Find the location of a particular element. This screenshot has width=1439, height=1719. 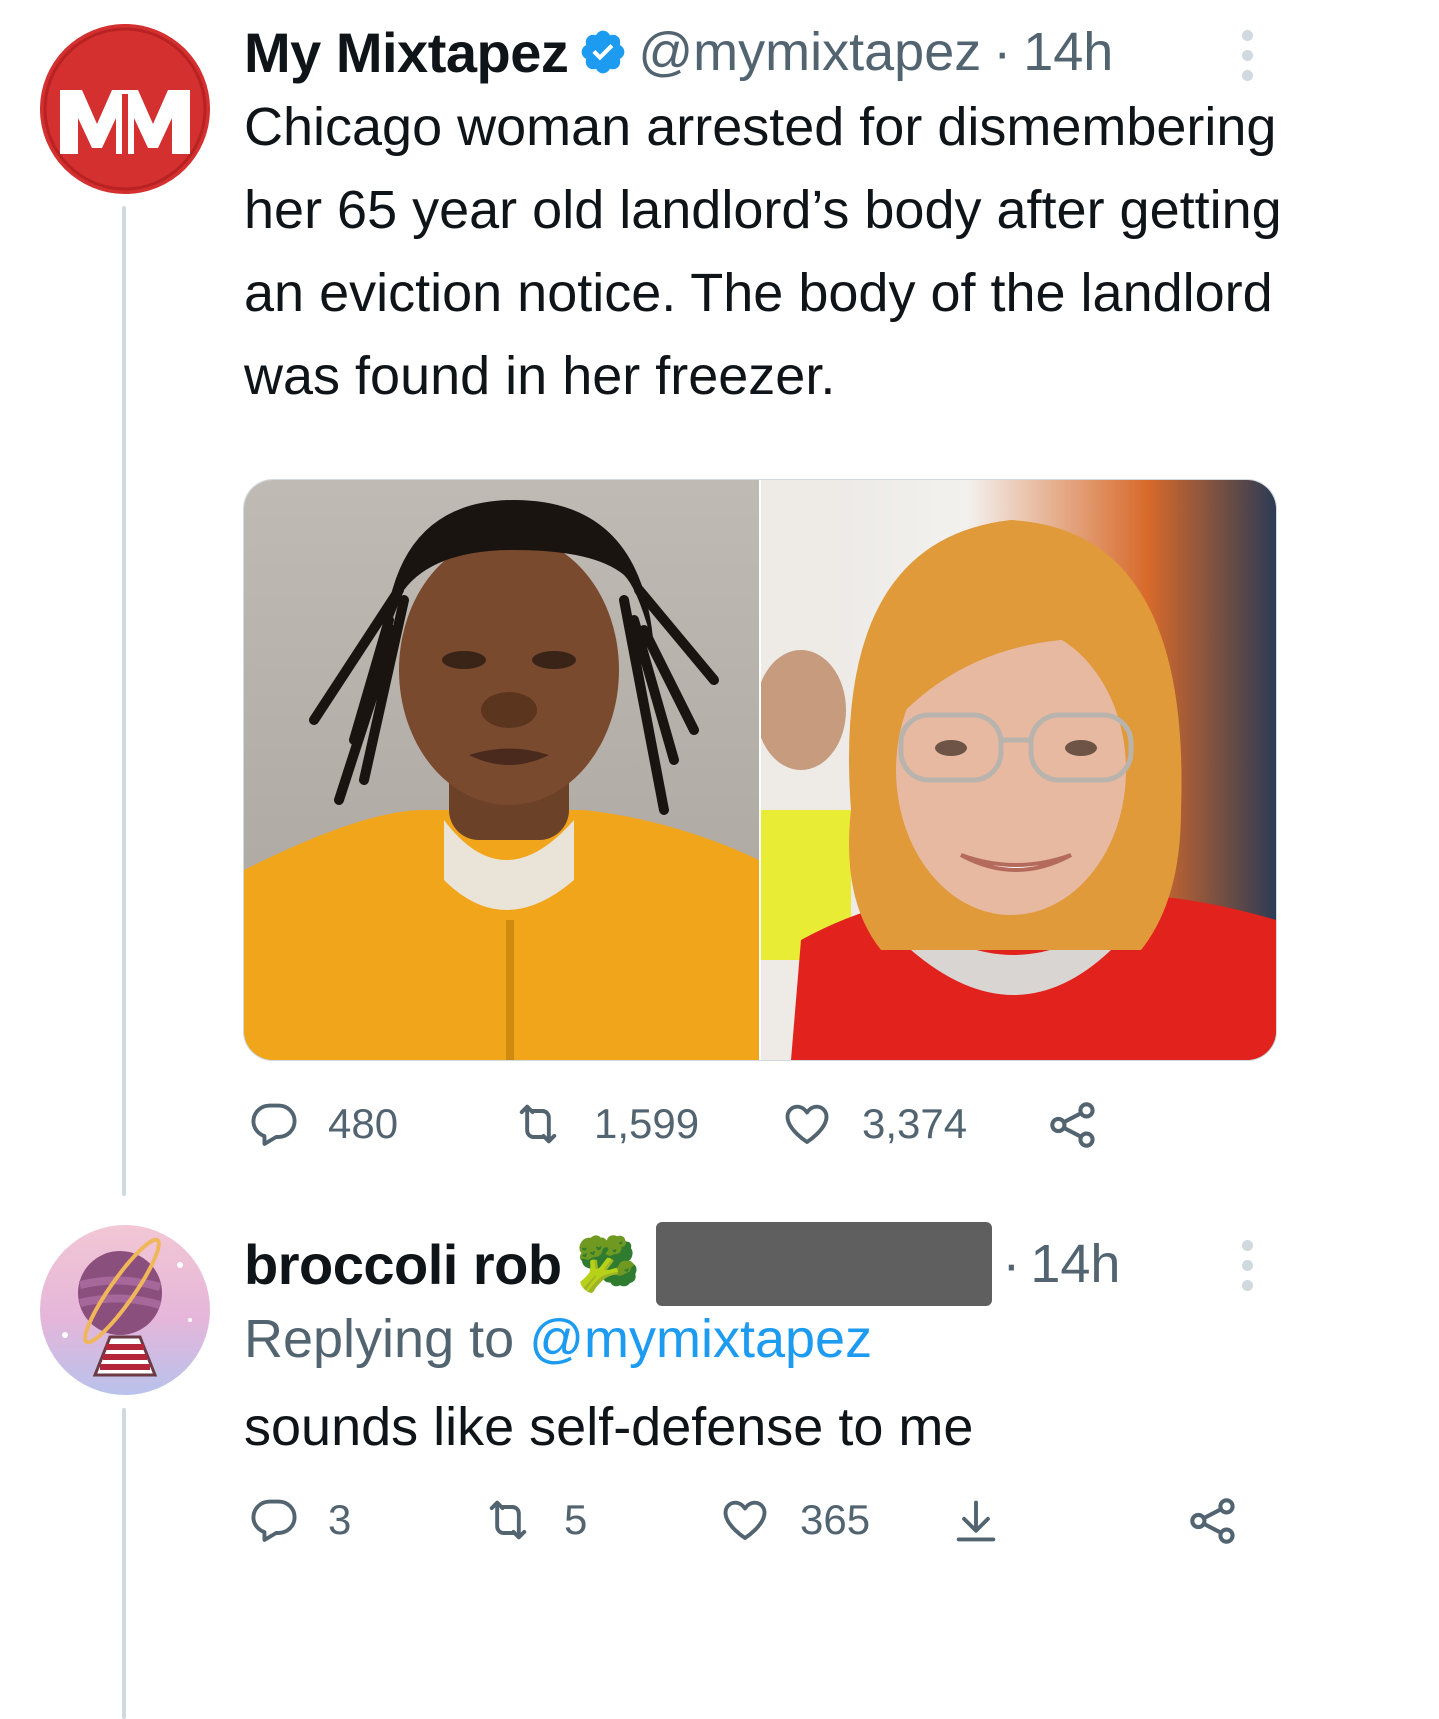

broccoli-rob-avatar is located at coordinates (125, 1310).